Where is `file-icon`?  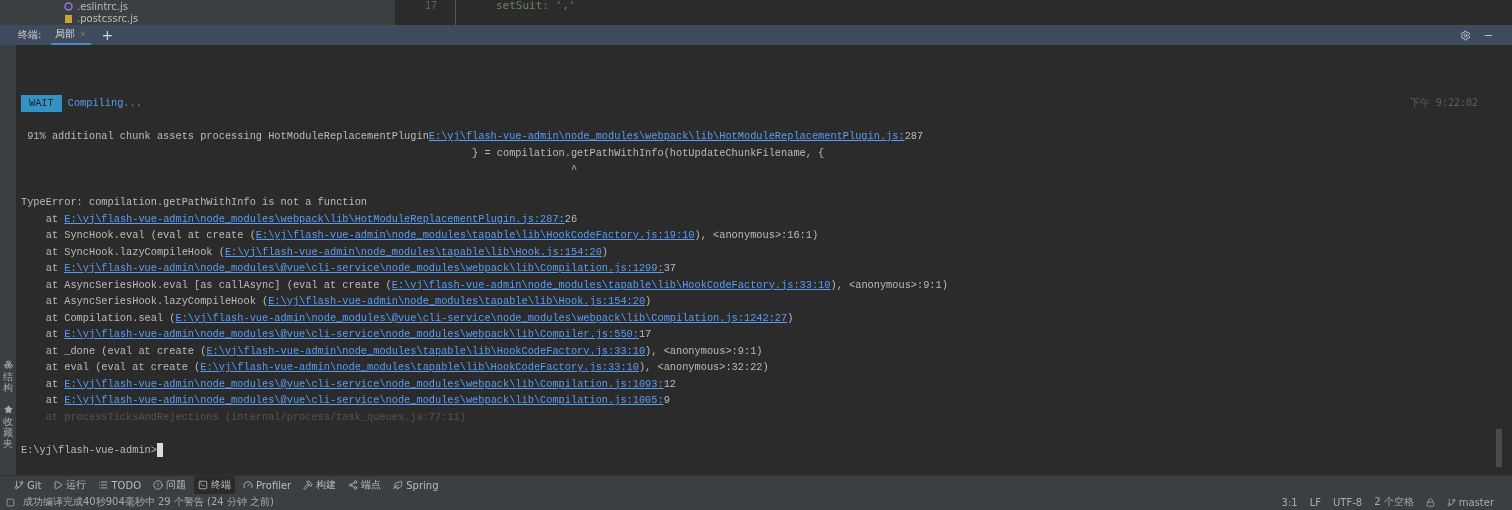
file-icon is located at coordinates (68, 18).